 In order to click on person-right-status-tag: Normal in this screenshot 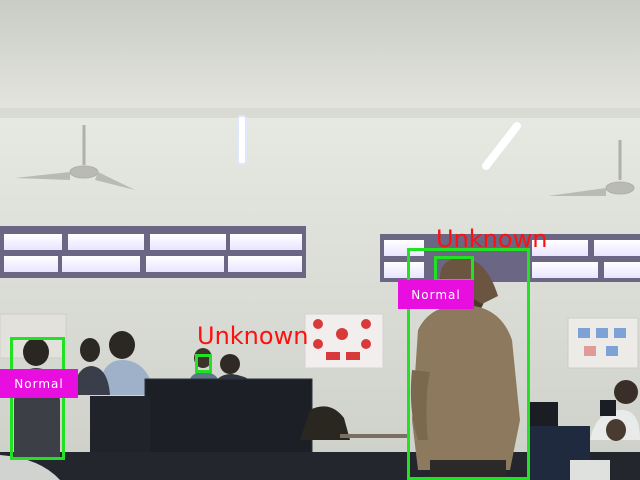, I will do `click(436, 294)`.